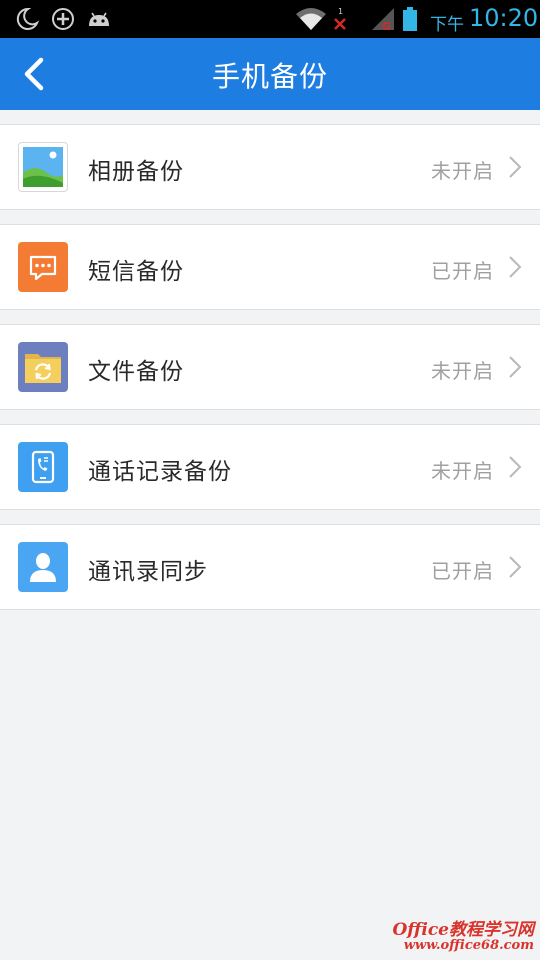 This screenshot has width=540, height=960. What do you see at coordinates (340, 11) in the screenshot?
I see `svg-text: 1` at bounding box center [340, 11].